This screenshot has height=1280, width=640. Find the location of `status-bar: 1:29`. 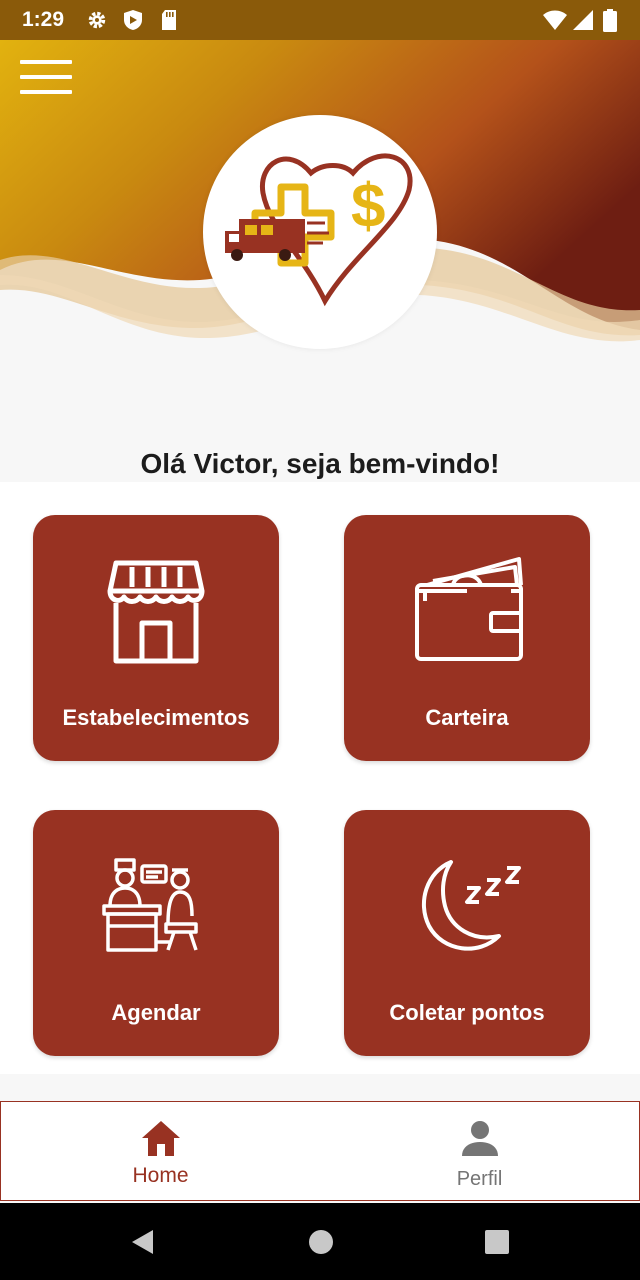

status-bar: 1:29 is located at coordinates (320, 20).